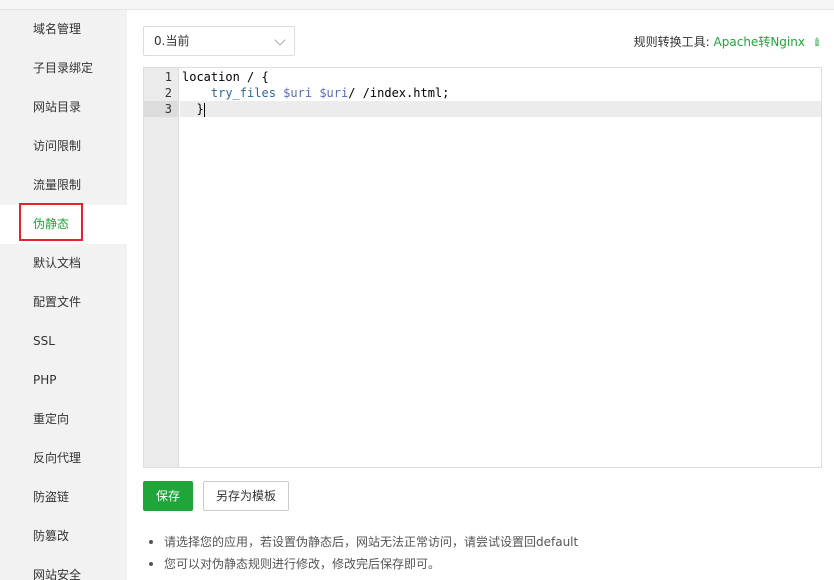  Describe the element at coordinates (161, 267) in the screenshot. I see `editor-gutter: 1 2 3` at that location.